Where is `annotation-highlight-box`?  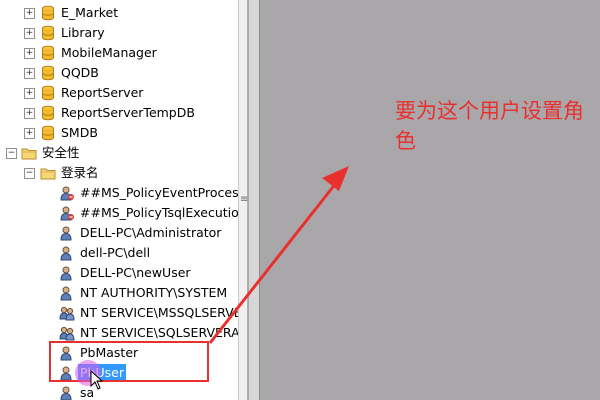 annotation-highlight-box is located at coordinates (129, 361).